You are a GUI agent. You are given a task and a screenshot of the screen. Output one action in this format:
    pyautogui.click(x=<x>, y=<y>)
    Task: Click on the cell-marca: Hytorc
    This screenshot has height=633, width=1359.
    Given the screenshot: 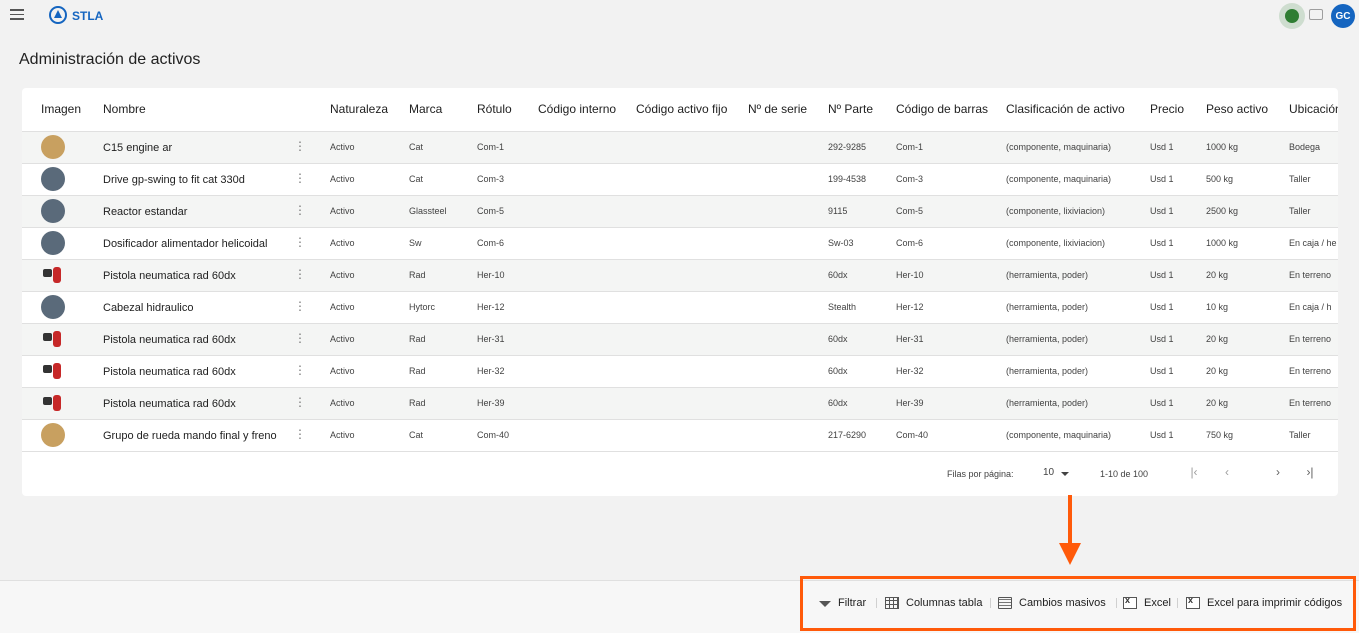 What is the action you would take?
    pyautogui.click(x=443, y=307)
    